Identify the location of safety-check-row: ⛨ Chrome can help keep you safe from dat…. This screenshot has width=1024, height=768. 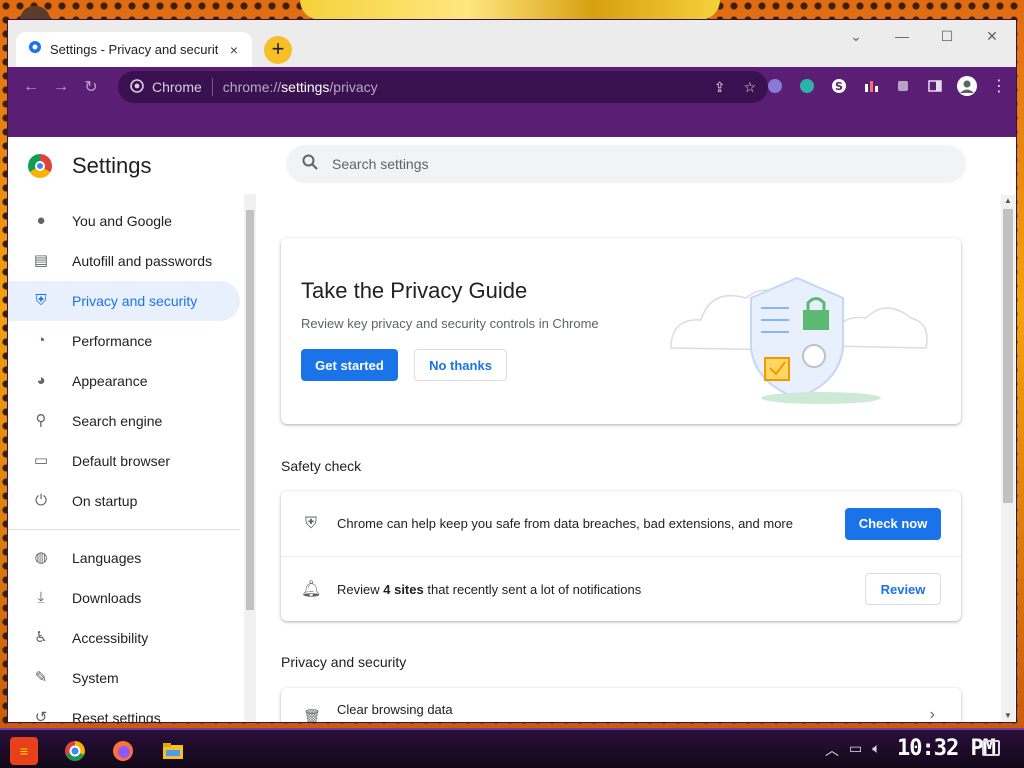
(621, 523).